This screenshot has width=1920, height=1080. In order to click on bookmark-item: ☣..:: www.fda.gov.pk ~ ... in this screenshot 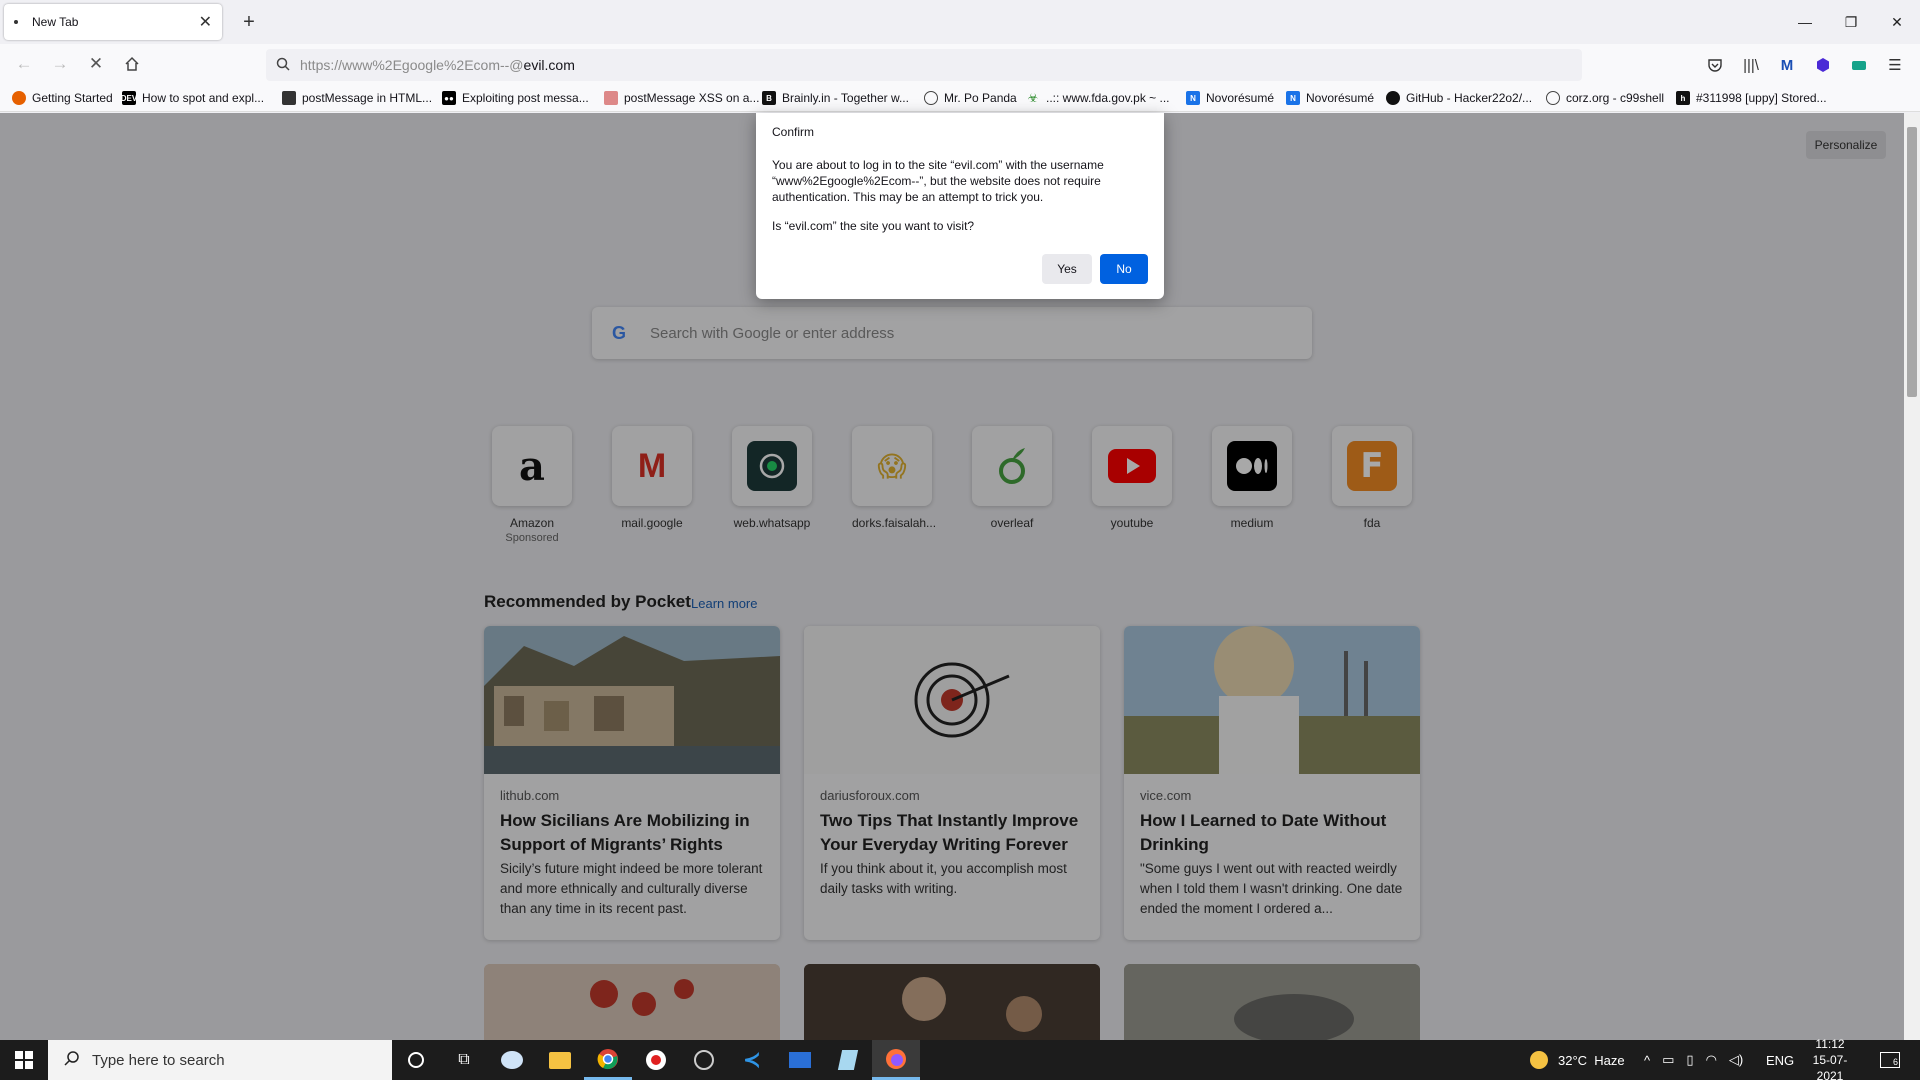, I will do `click(1098, 98)`.